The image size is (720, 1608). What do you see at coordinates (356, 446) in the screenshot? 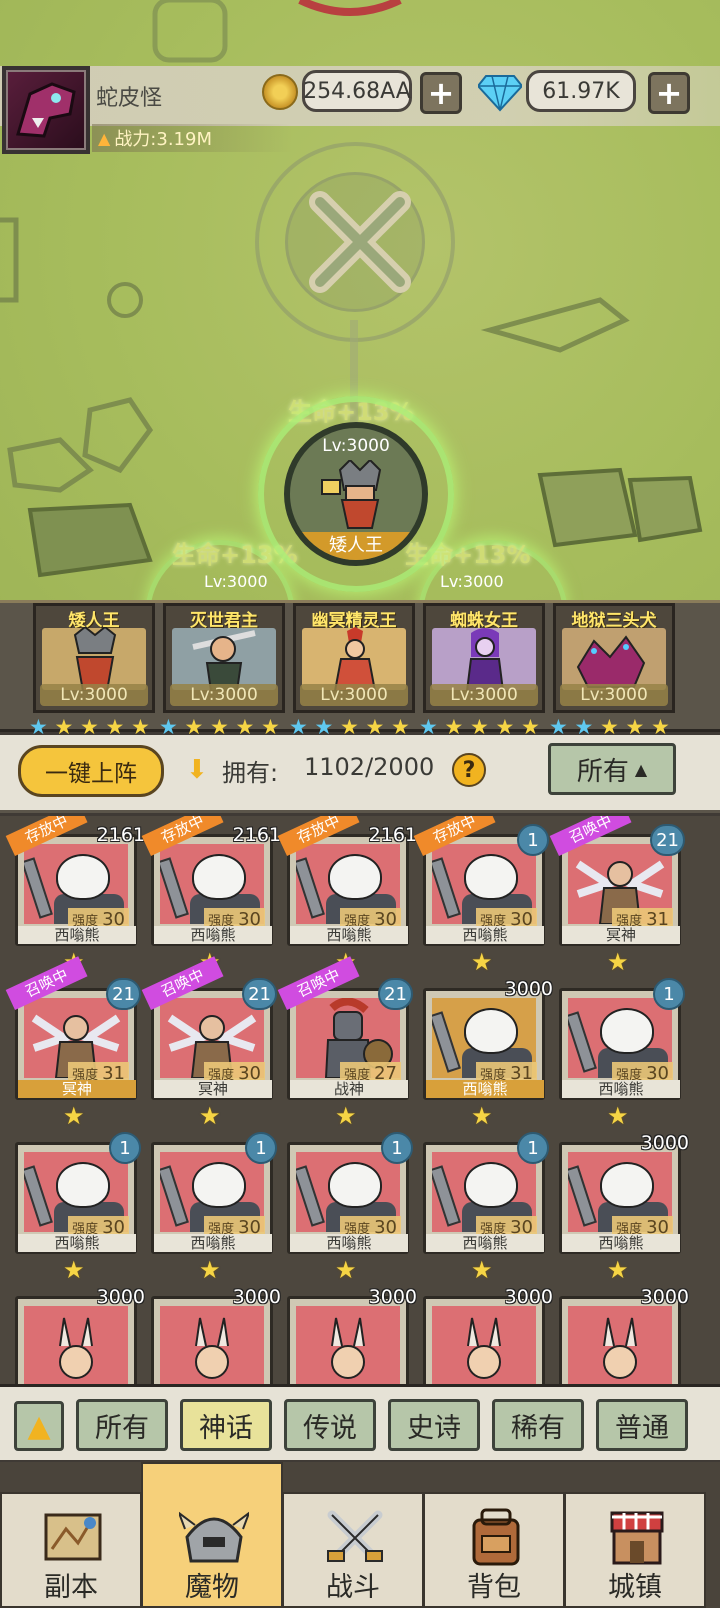
I see `main-hero-level: Lv:3000` at bounding box center [356, 446].